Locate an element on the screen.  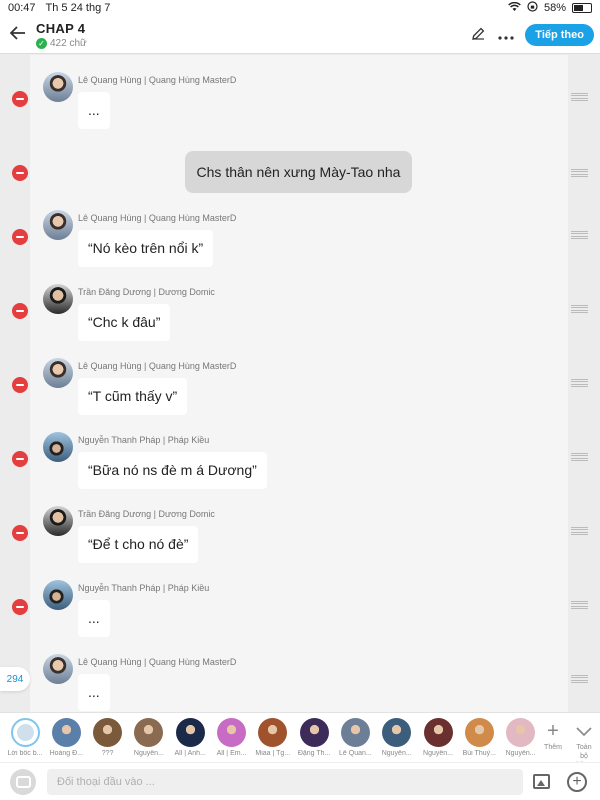
chat-mode-button is located at coordinates (23, 782).